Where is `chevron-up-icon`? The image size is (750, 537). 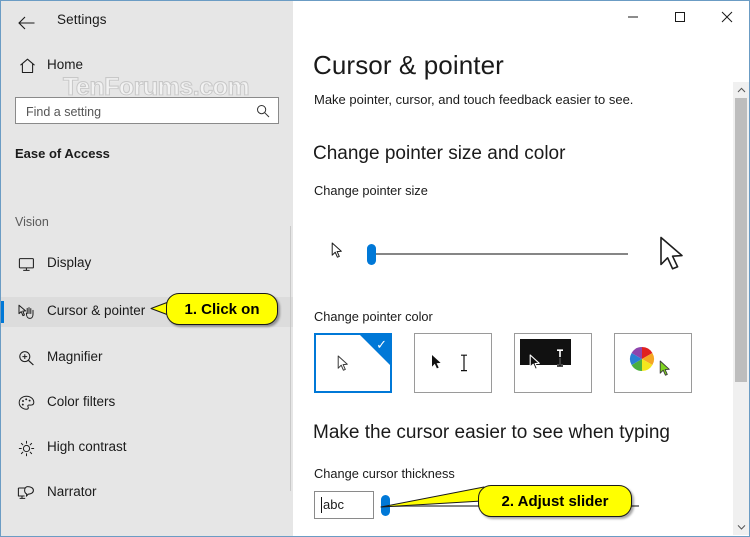 chevron-up-icon is located at coordinates (741, 90).